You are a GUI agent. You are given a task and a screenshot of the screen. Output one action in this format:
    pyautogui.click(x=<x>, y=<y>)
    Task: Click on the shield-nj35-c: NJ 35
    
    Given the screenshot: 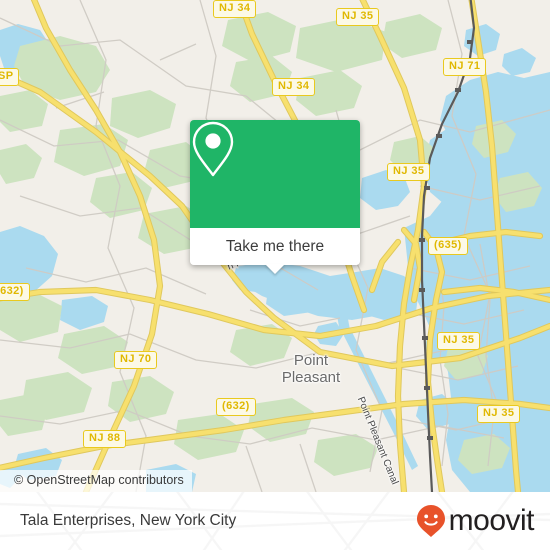 What is the action you would take?
    pyautogui.click(x=459, y=341)
    